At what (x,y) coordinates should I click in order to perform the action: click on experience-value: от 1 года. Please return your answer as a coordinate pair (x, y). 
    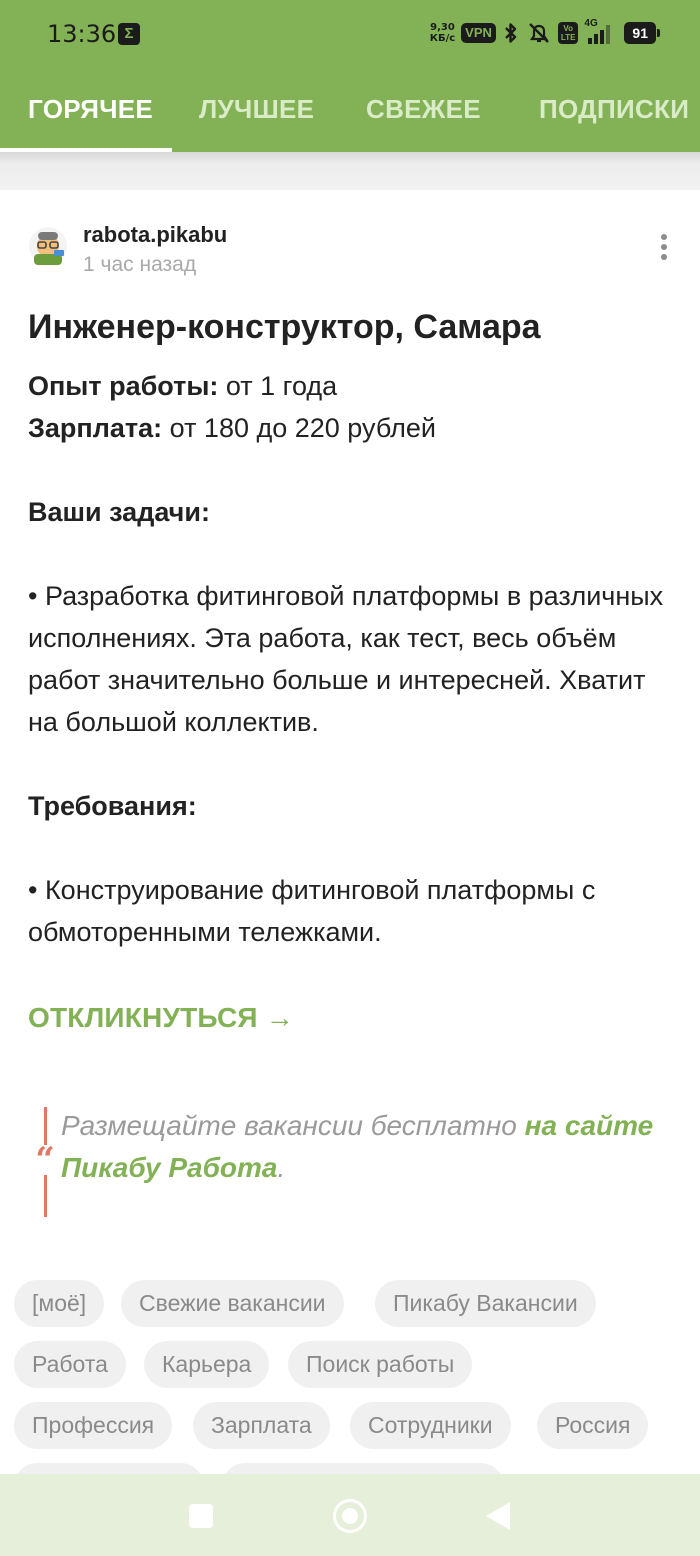
    Looking at the image, I should click on (278, 386).